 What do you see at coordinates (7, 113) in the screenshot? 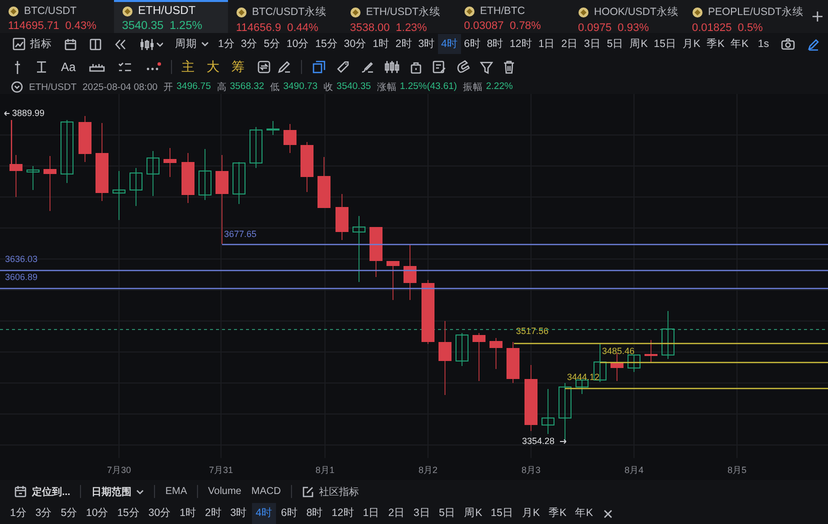
I see `arrow-icon` at bounding box center [7, 113].